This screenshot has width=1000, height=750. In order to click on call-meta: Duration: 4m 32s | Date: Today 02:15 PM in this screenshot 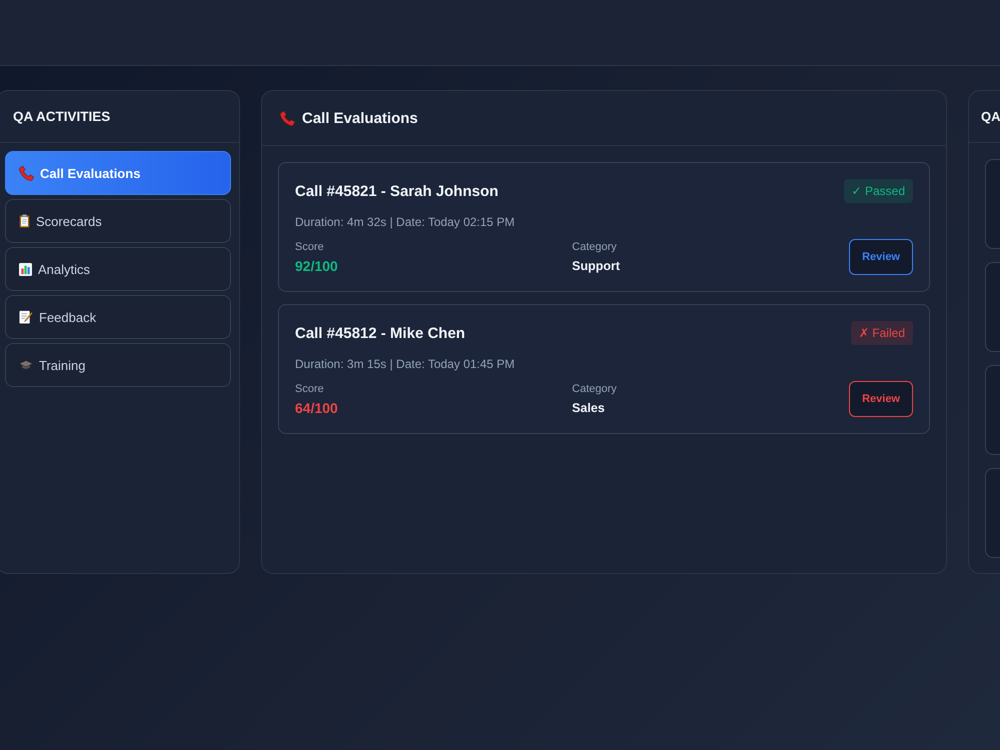, I will do `click(405, 222)`.